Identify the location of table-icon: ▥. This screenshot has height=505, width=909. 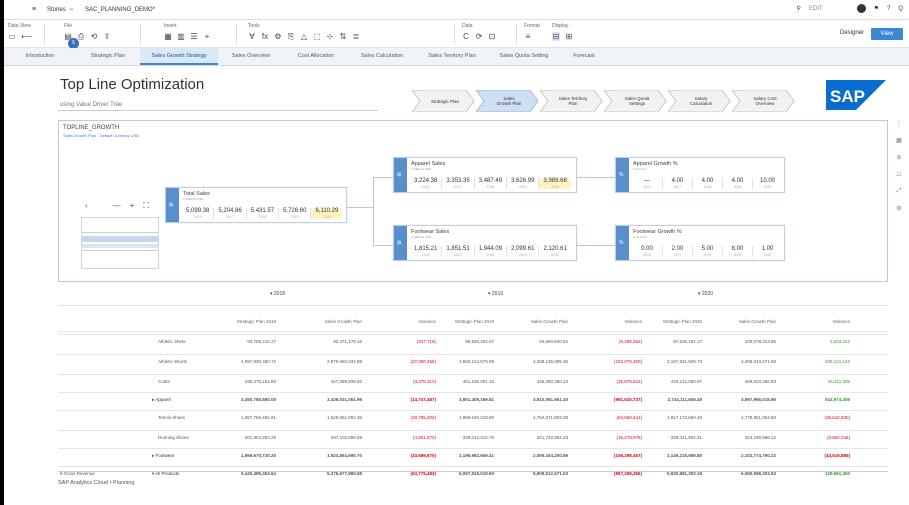
(181, 36).